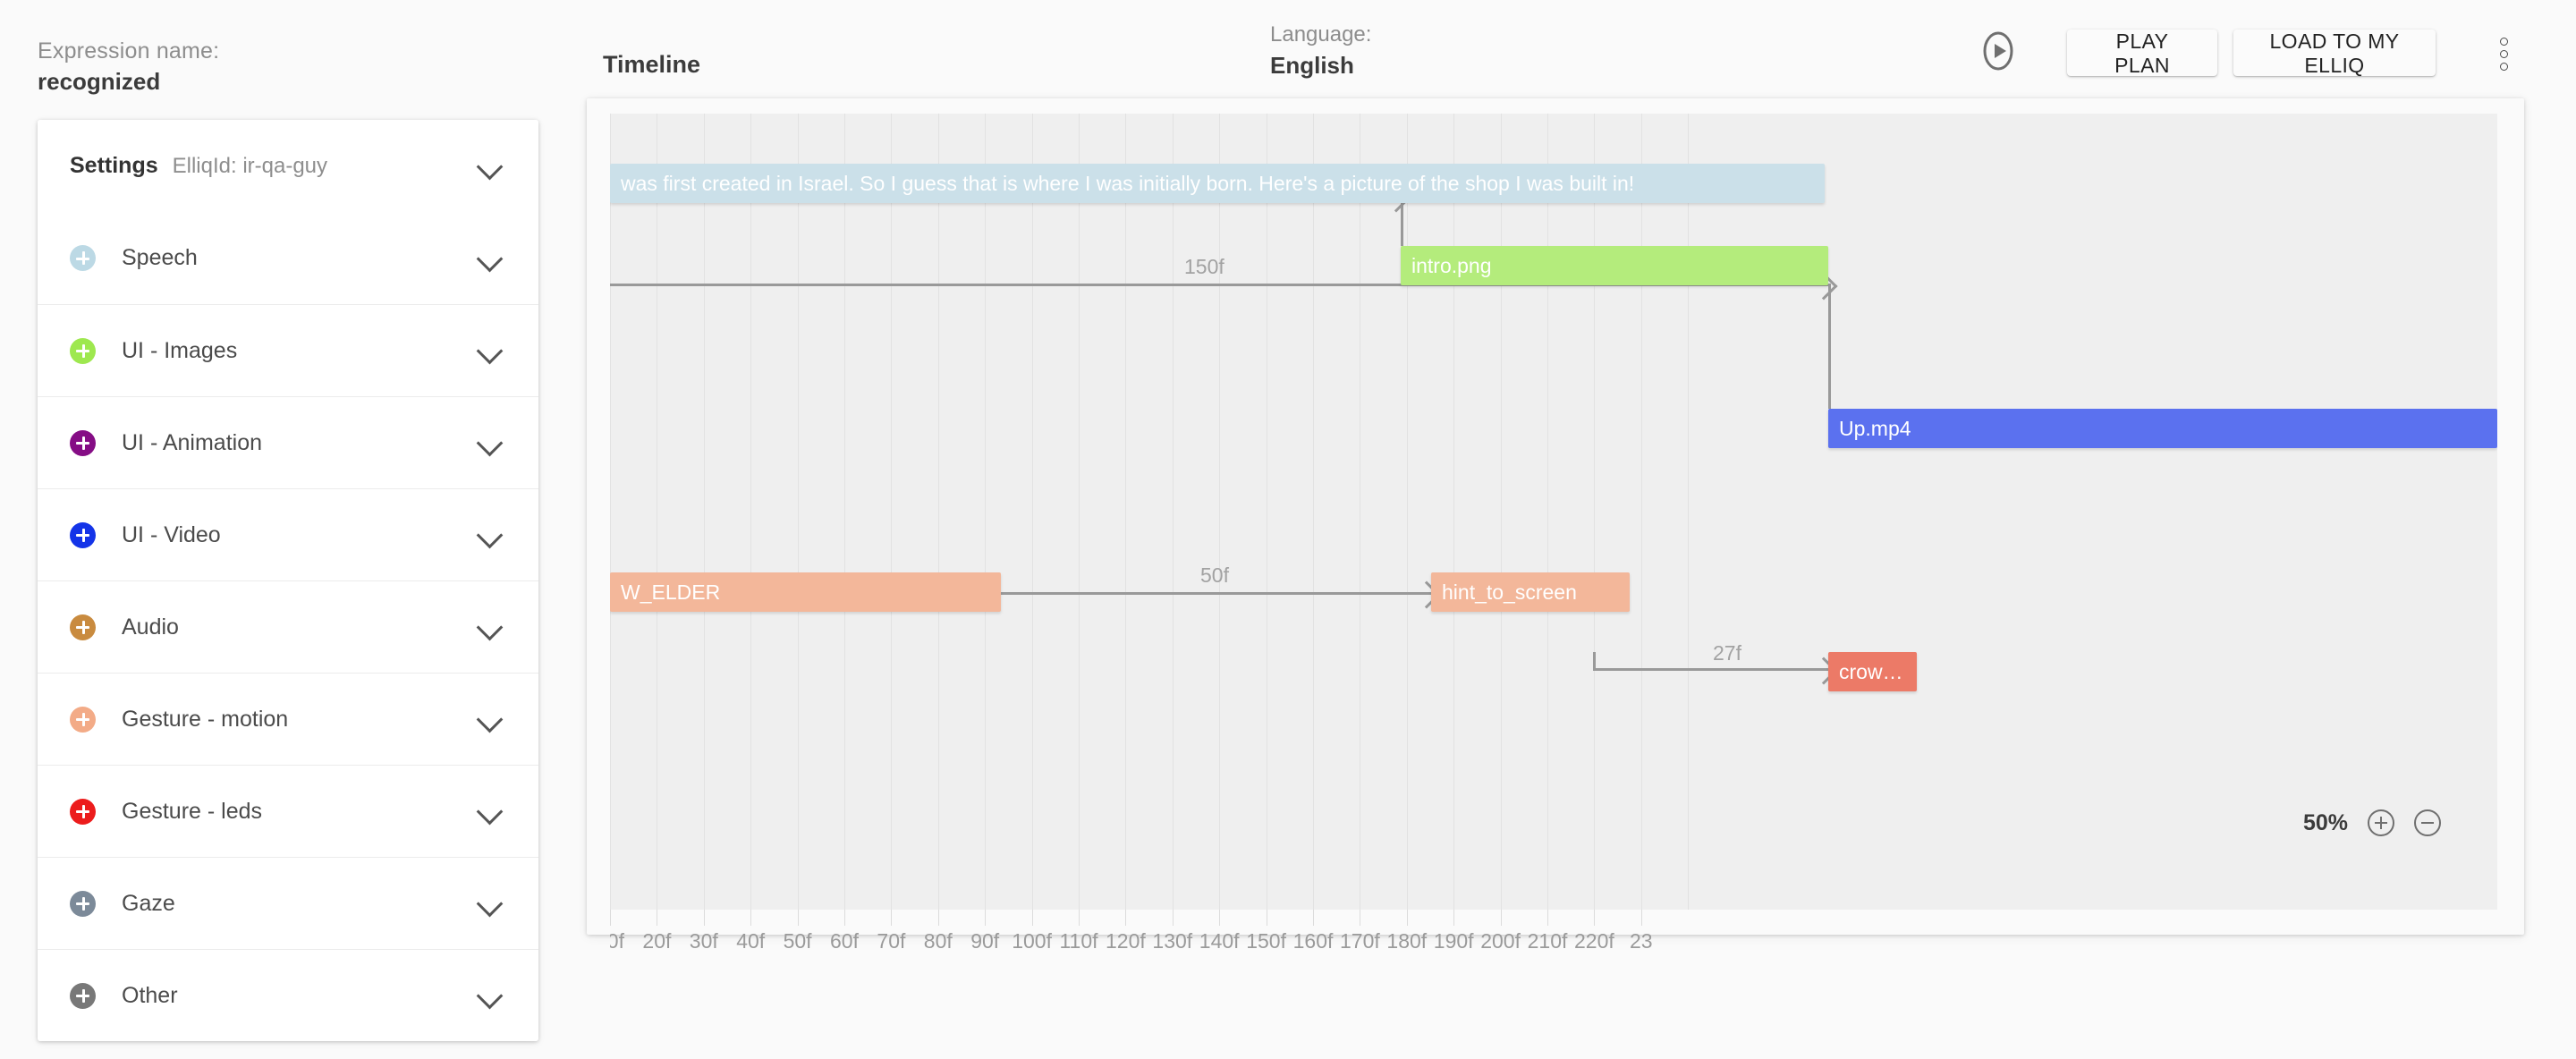  Describe the element at coordinates (1614, 265) in the screenshot. I see `image-clip: intro.png` at that location.